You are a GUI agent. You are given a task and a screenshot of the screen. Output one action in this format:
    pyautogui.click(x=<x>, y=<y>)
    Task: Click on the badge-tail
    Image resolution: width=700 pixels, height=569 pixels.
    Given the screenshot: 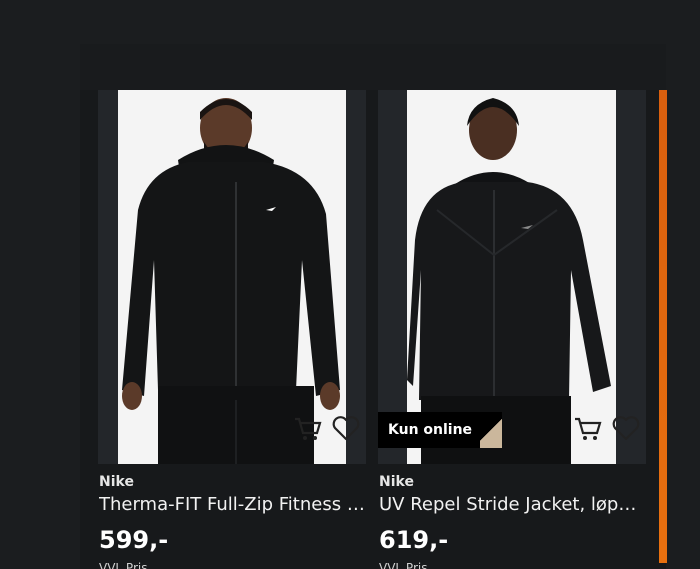 What is the action you would take?
    pyautogui.click(x=491, y=430)
    